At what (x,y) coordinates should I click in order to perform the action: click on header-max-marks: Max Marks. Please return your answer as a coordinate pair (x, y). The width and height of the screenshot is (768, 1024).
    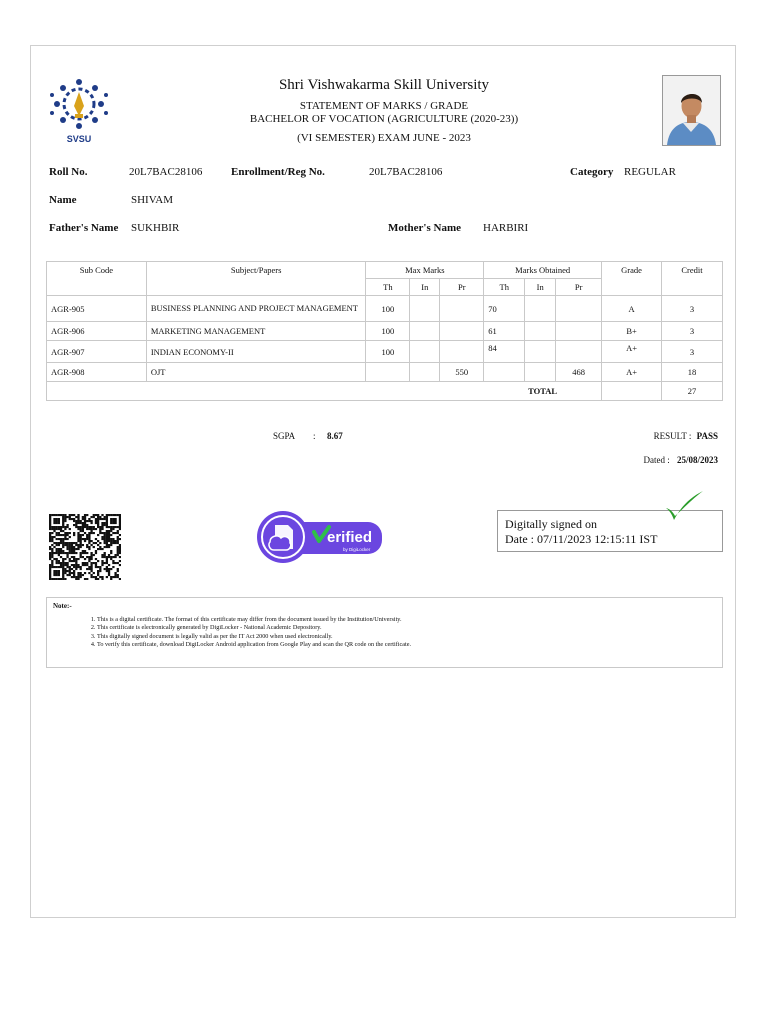
    Looking at the image, I should click on (425, 270).